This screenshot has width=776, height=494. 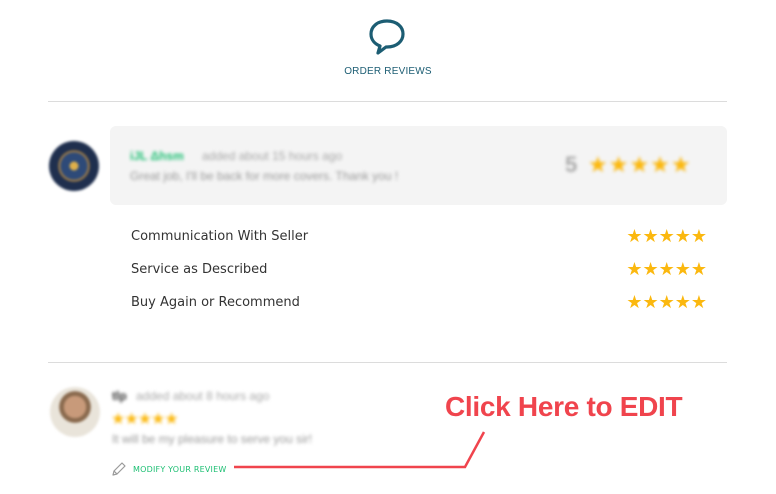 What do you see at coordinates (419, 237) in the screenshot?
I see `criteria-row-communication: Communication With Seller ★★★★★` at bounding box center [419, 237].